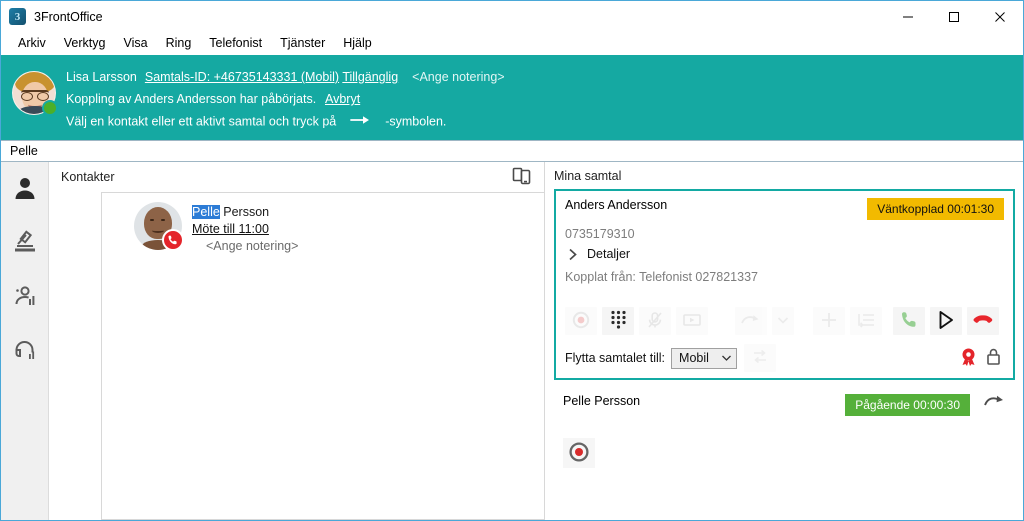  What do you see at coordinates (416, 121) in the screenshot?
I see `banner-hint-post: -symbolen.` at bounding box center [416, 121].